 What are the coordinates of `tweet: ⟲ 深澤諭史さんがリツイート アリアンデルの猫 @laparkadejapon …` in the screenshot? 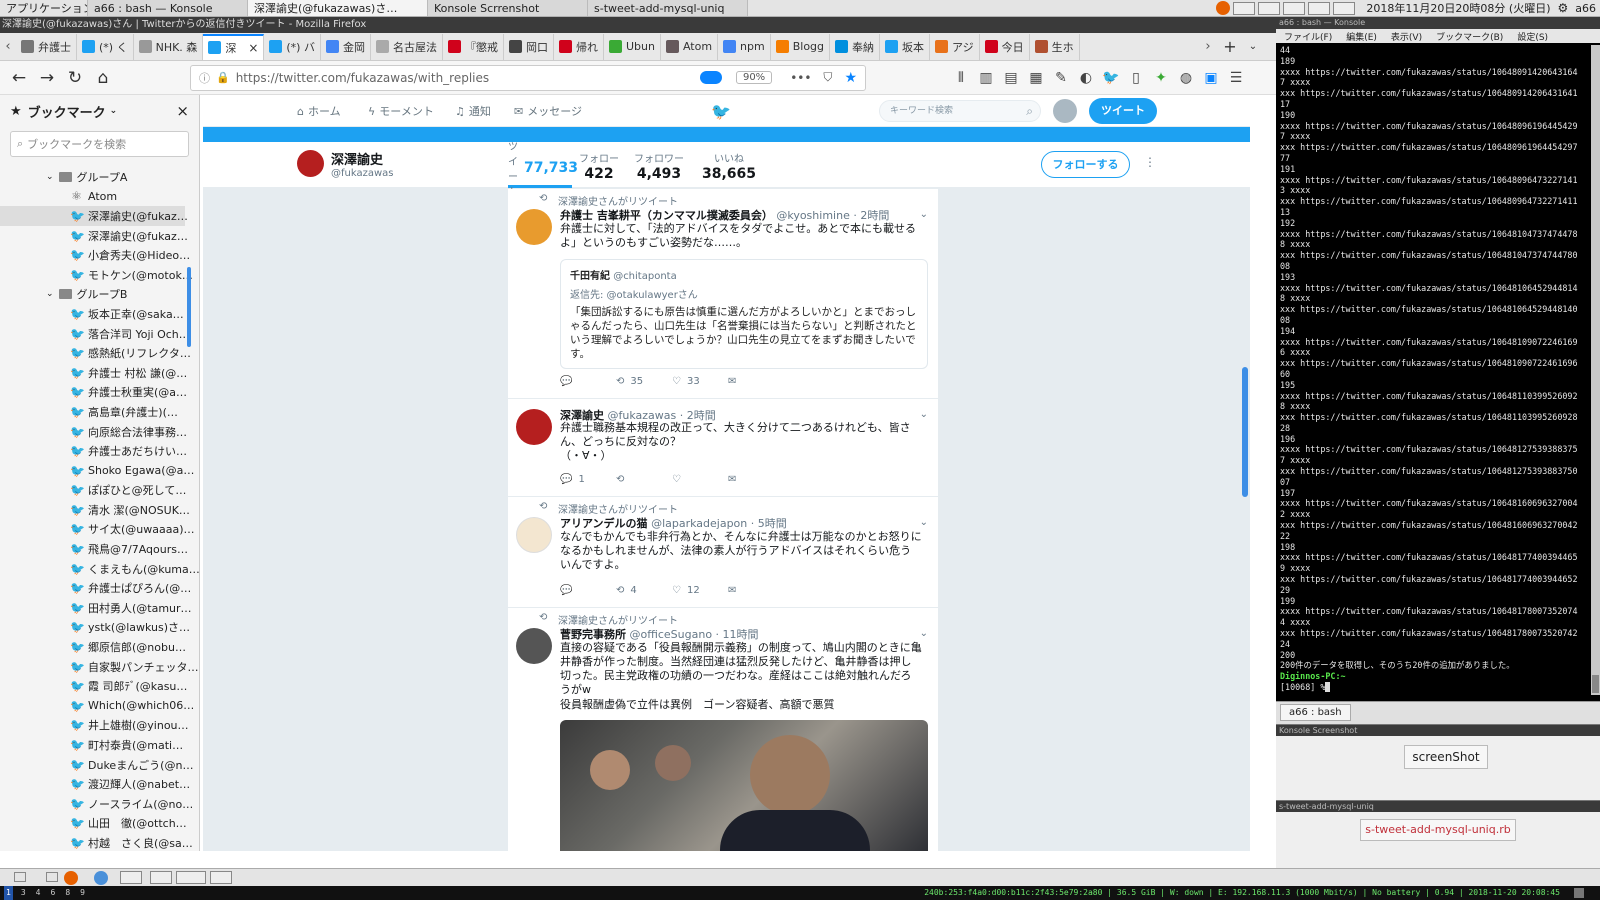 It's located at (723, 552).